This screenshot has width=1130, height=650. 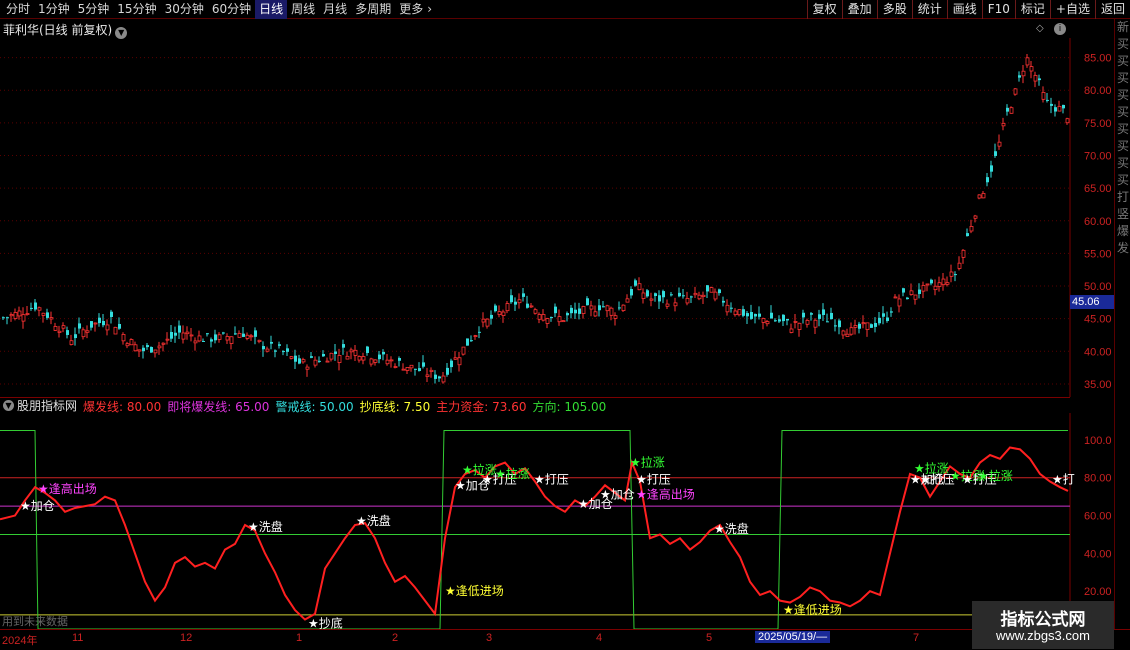 What do you see at coordinates (411, 9) in the screenshot?
I see `period-tab-10: 更多` at bounding box center [411, 9].